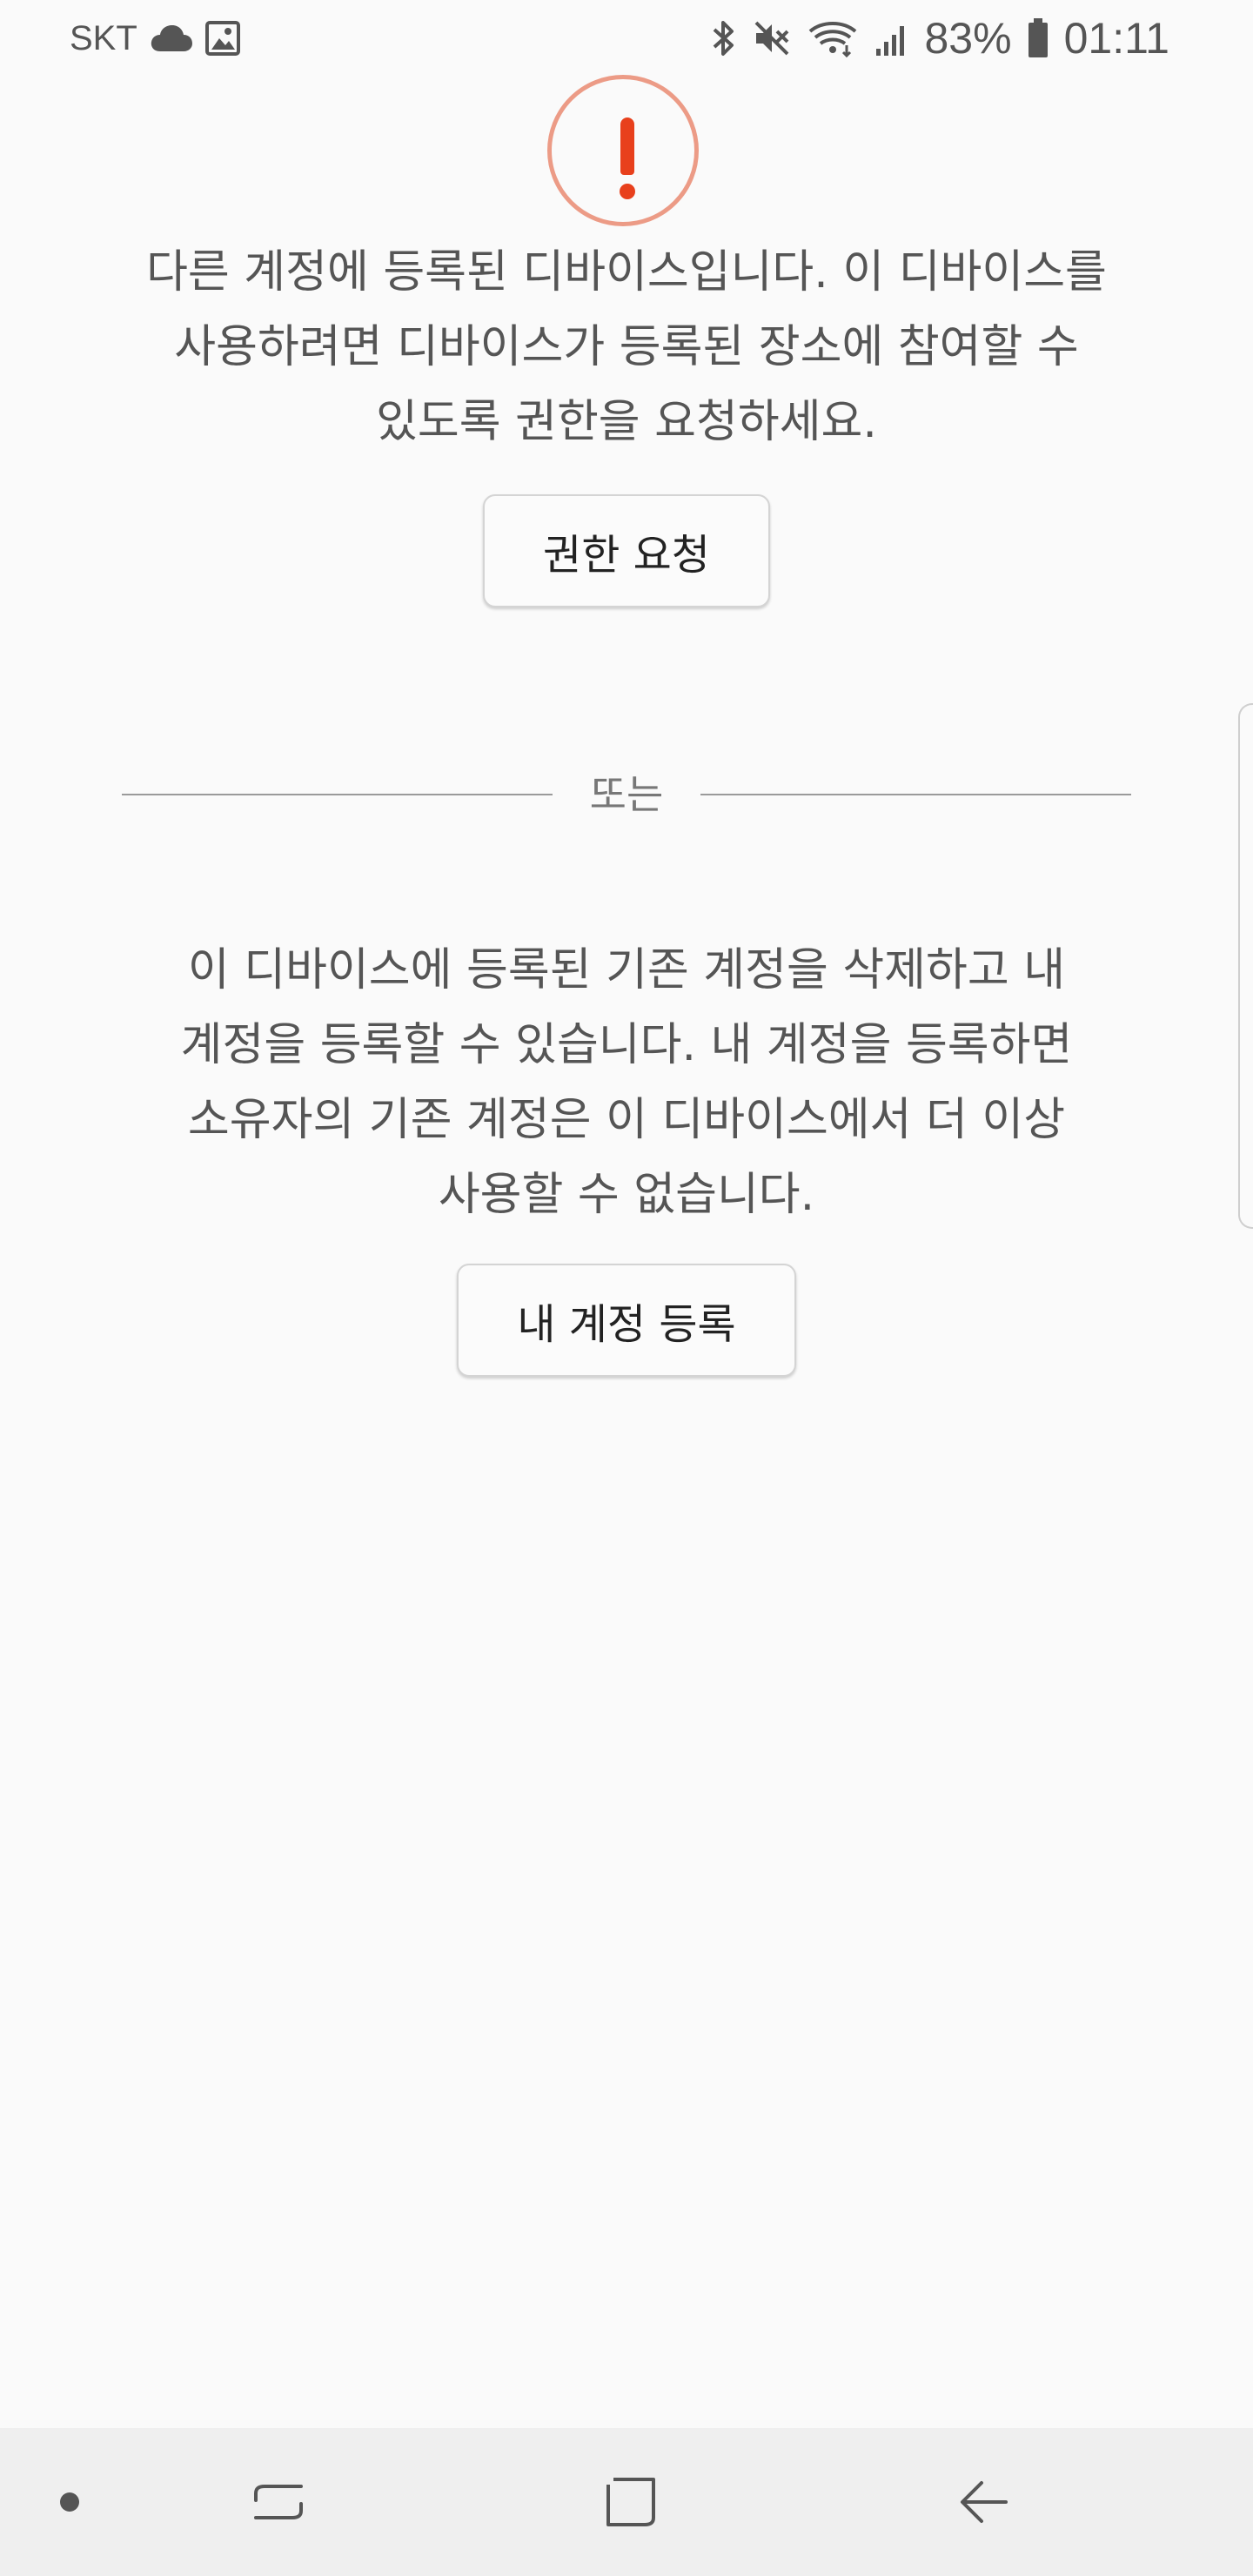 This screenshot has width=1253, height=2576. What do you see at coordinates (222, 38) in the screenshot?
I see `image-icon` at bounding box center [222, 38].